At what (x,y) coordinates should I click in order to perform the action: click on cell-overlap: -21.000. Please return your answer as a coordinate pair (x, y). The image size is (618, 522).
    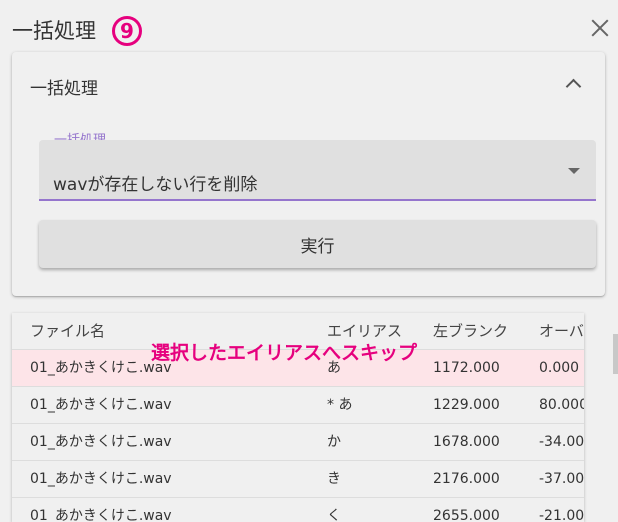
    Looking at the image, I should click on (561, 515).